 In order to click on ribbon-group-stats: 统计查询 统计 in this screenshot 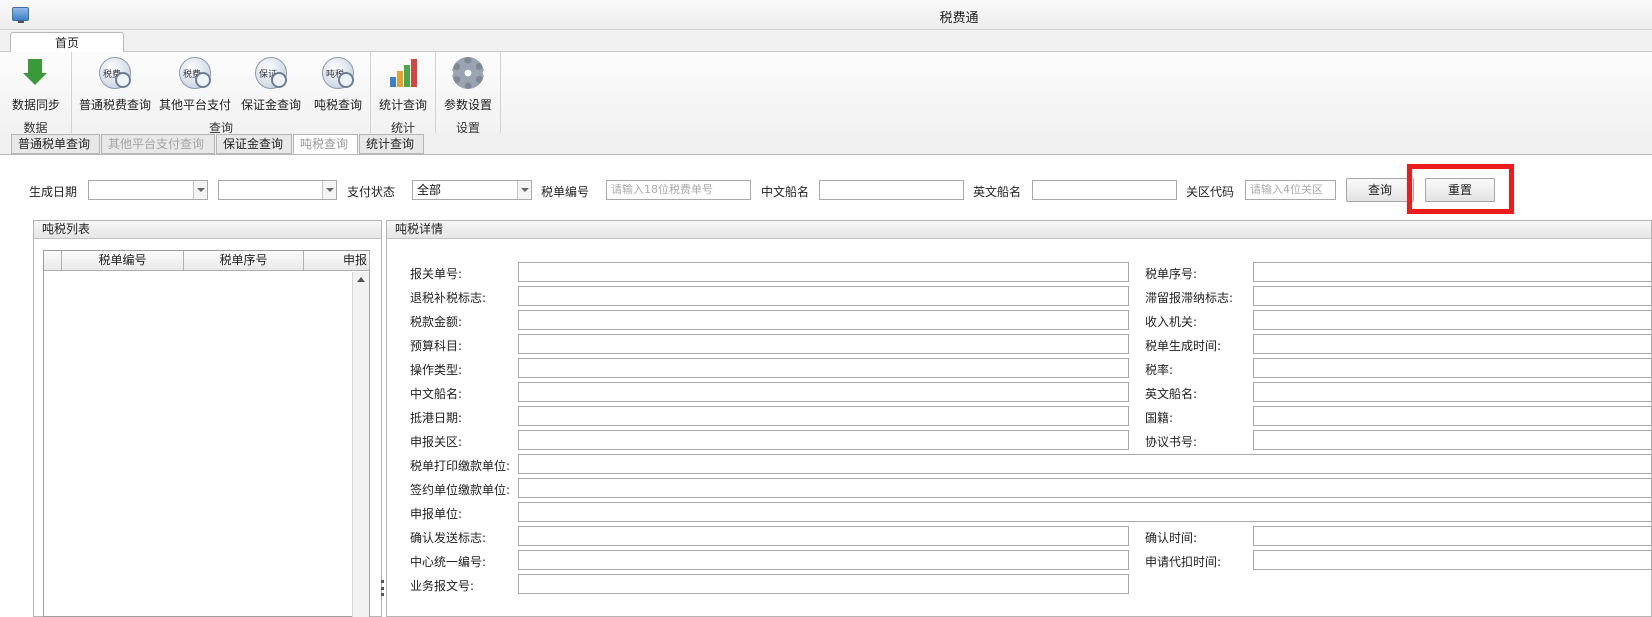, I will do `click(403, 95)`.